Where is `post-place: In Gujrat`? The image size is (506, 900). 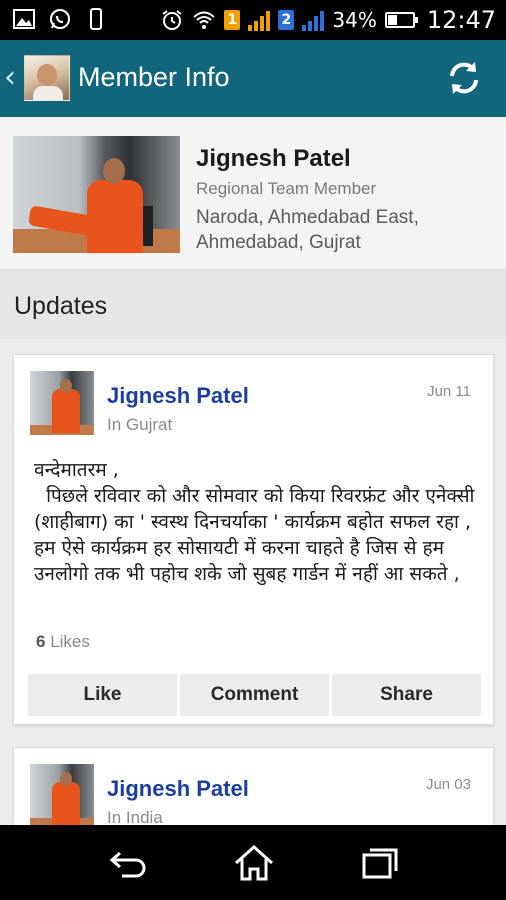 post-place: In Gujrat is located at coordinates (140, 424).